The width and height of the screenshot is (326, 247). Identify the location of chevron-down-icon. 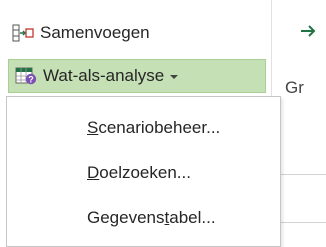
(174, 77).